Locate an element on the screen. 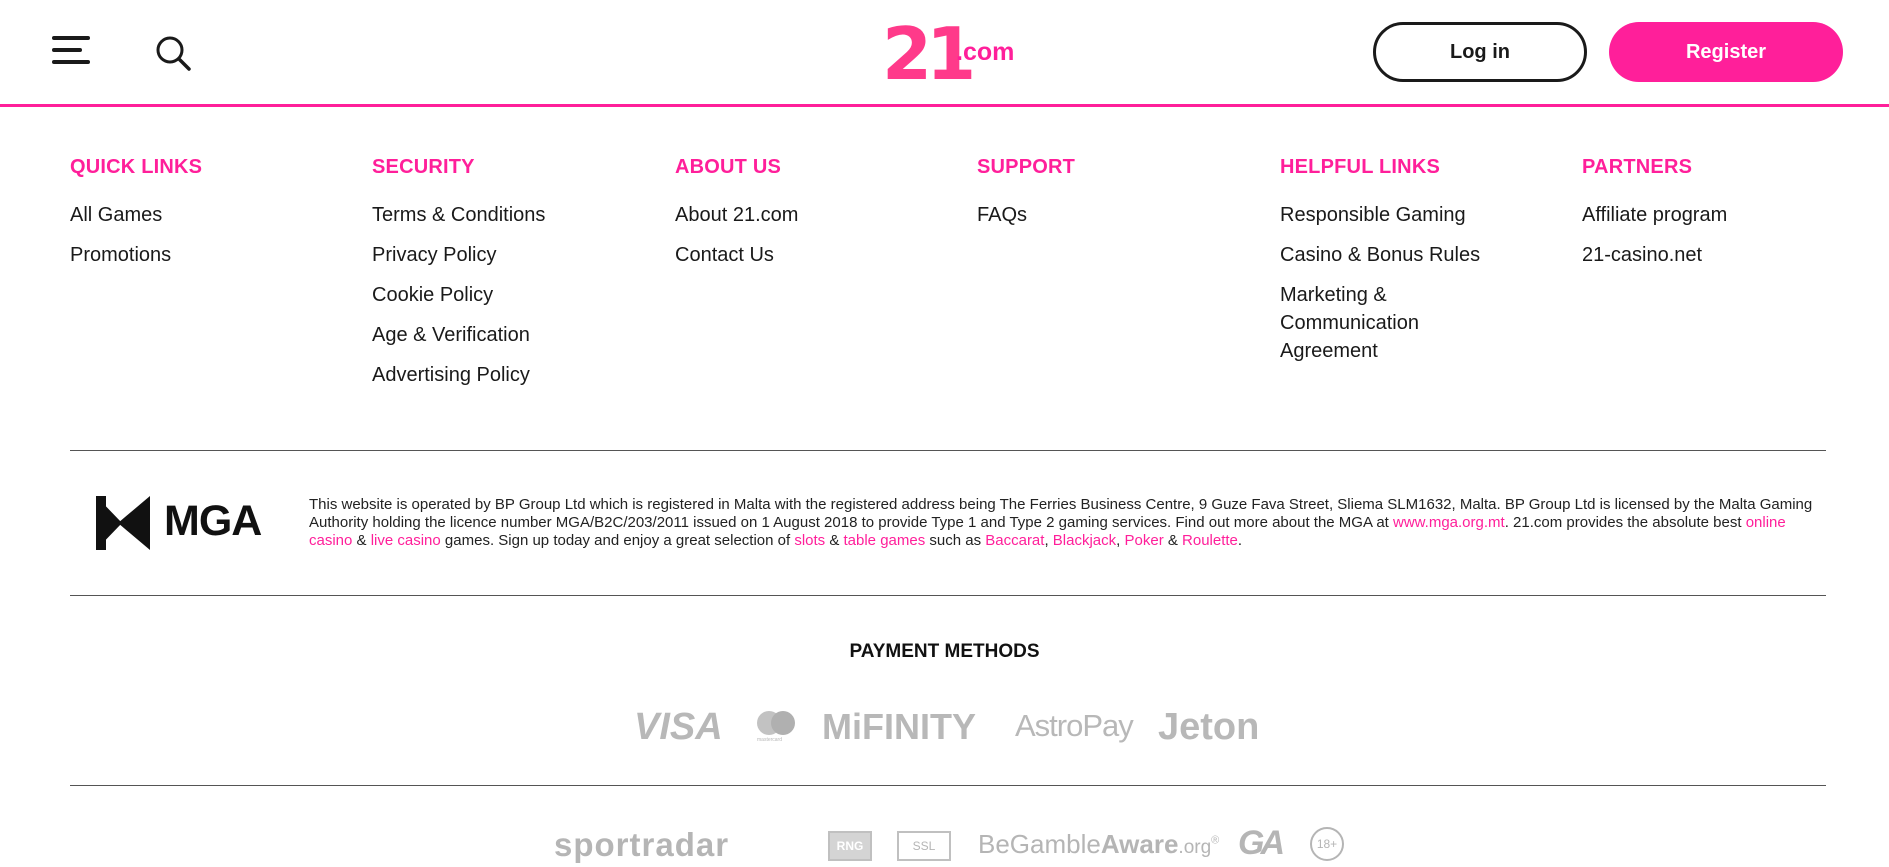 This screenshot has width=1889, height=867. link-faqs: FAQs is located at coordinates (1117, 215).